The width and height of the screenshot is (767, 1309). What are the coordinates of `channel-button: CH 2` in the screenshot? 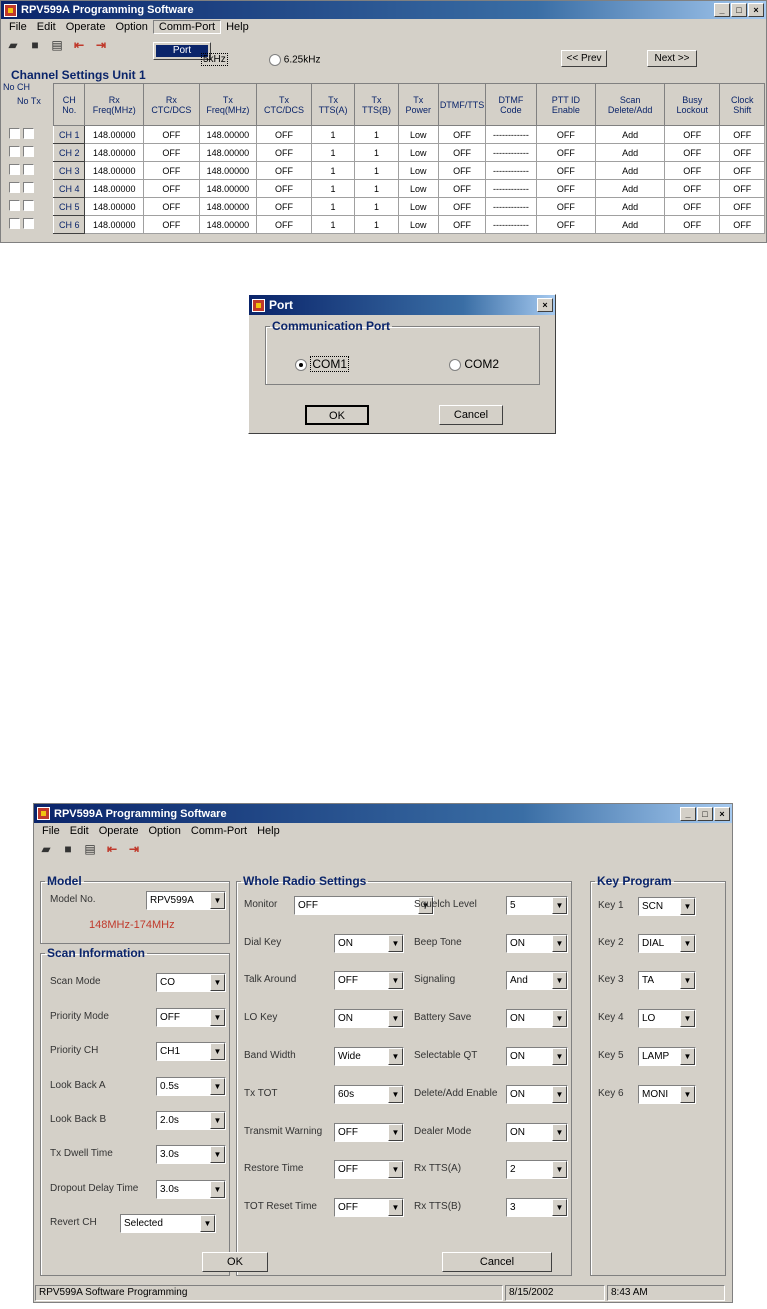 It's located at (69, 152).